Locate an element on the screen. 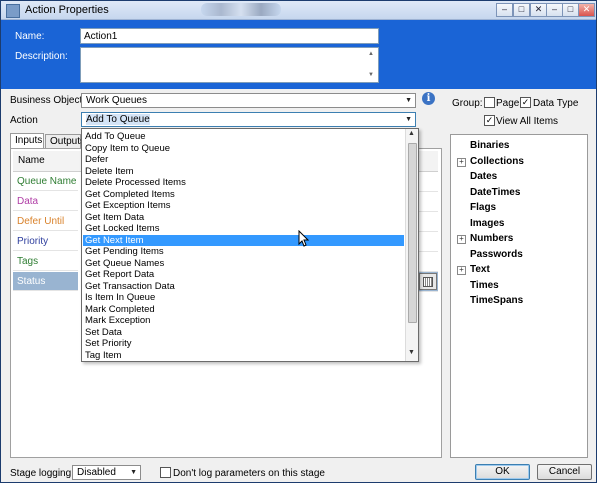 This screenshot has height=483, width=597. dropdown-item: Mark Completed is located at coordinates (243, 310).